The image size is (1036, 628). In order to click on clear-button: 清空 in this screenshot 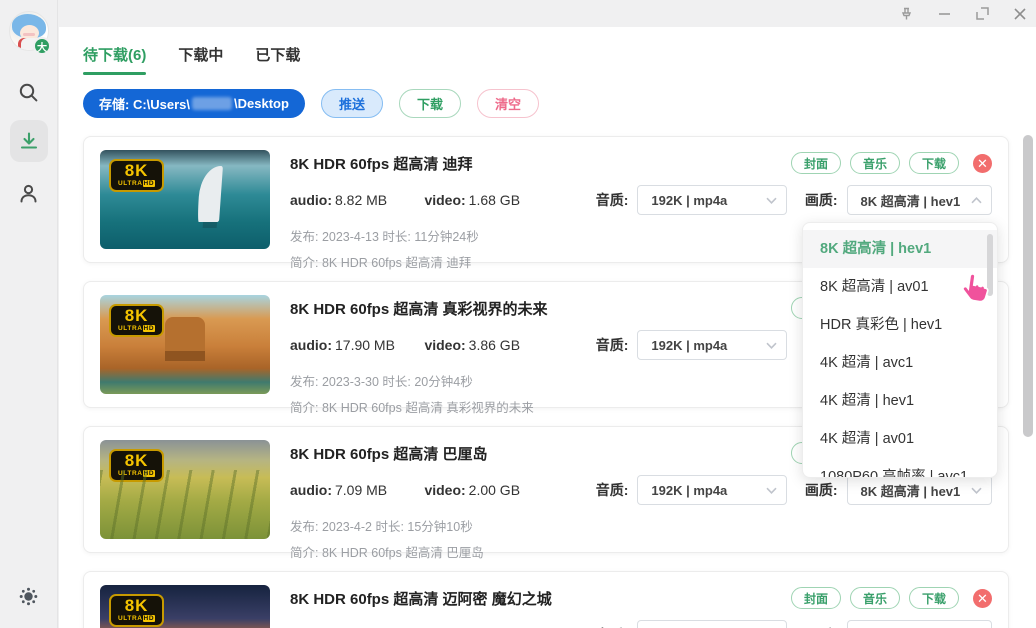, I will do `click(507, 103)`.